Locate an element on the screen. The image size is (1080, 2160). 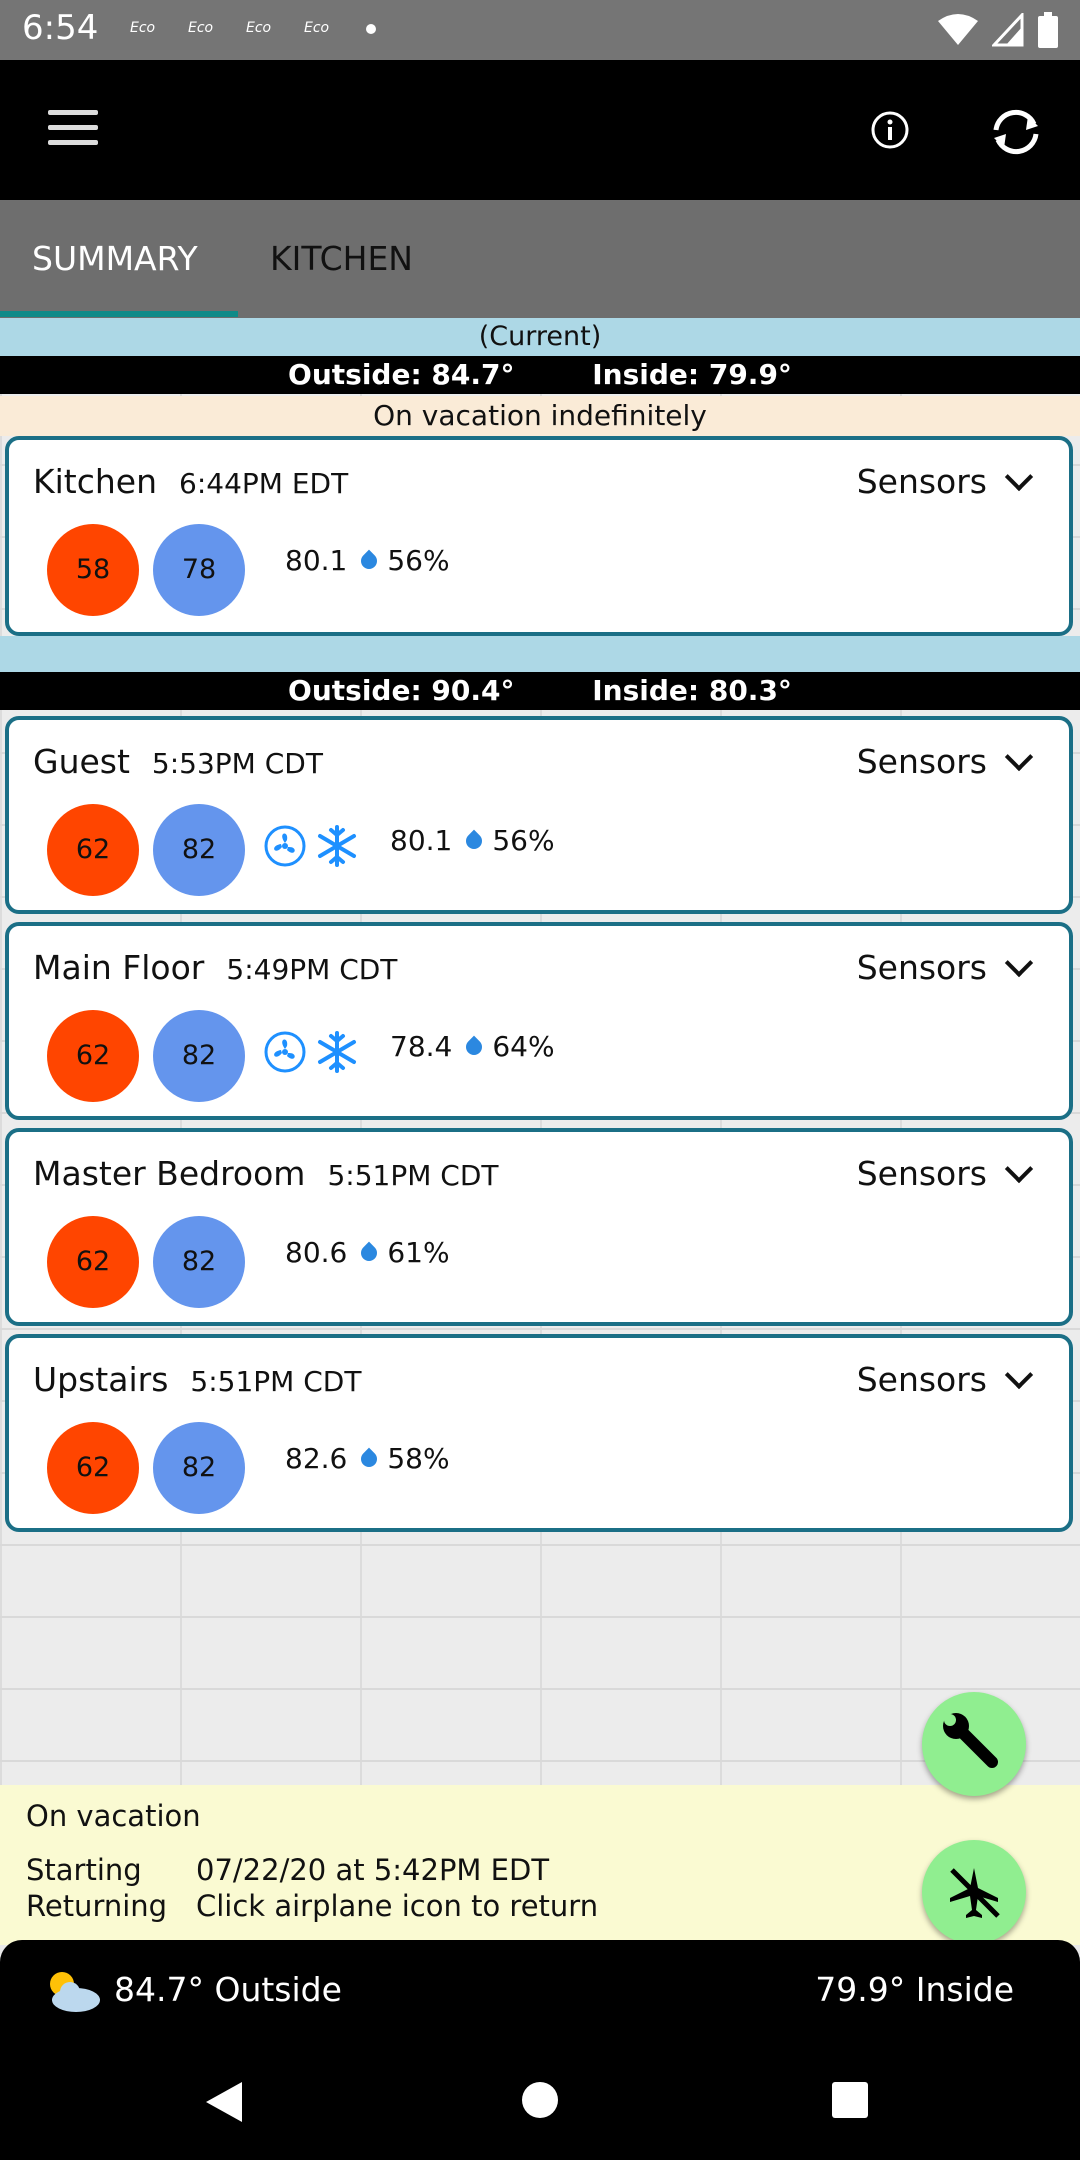
hamburger-icon is located at coordinates (73, 129).